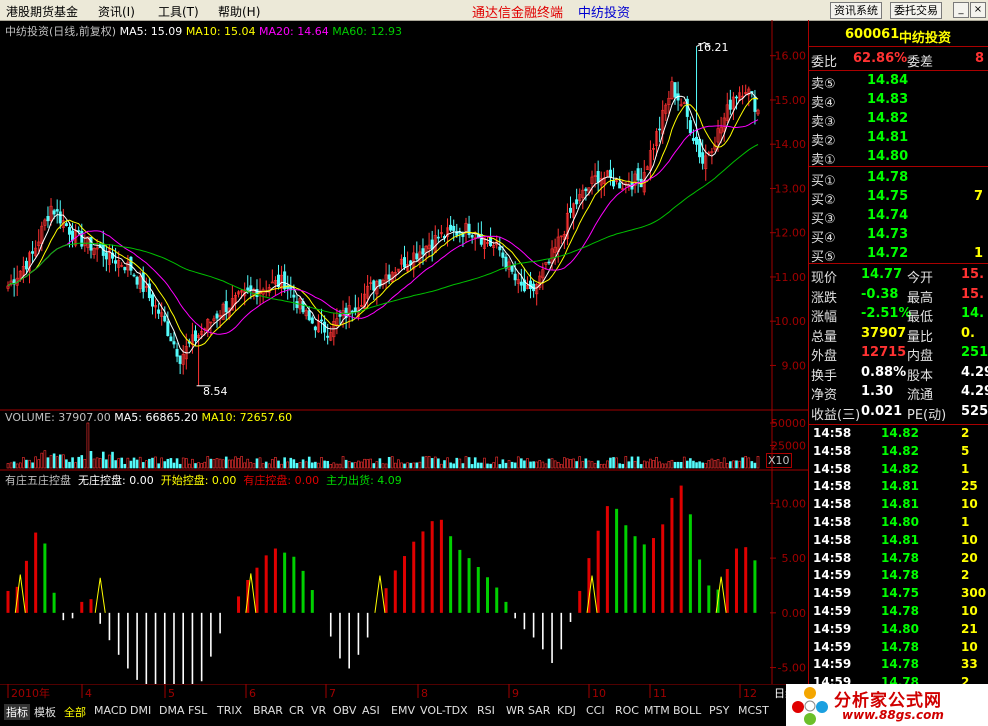 This screenshot has width=988, height=726. I want to click on tab-sar: SAR, so click(539, 710).